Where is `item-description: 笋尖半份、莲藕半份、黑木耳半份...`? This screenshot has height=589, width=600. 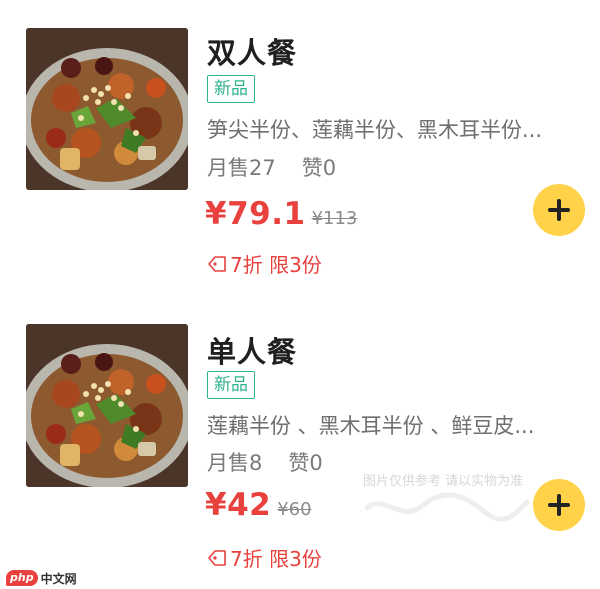 item-description: 笋尖半份、莲藕半份、黑木耳半份... is located at coordinates (375, 130).